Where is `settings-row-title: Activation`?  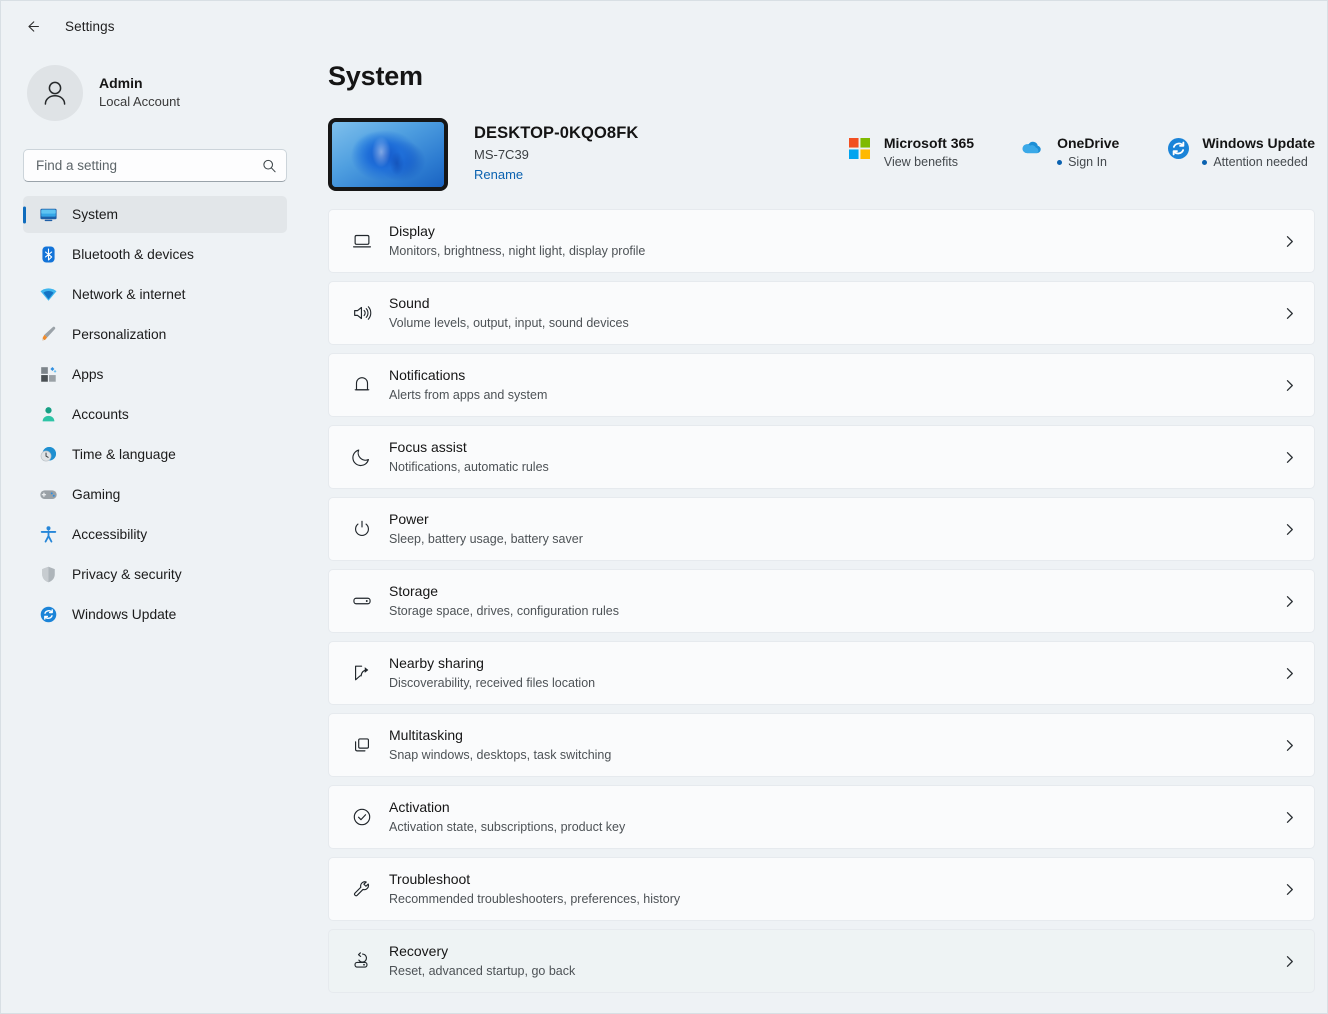 settings-row-title: Activation is located at coordinates (419, 807).